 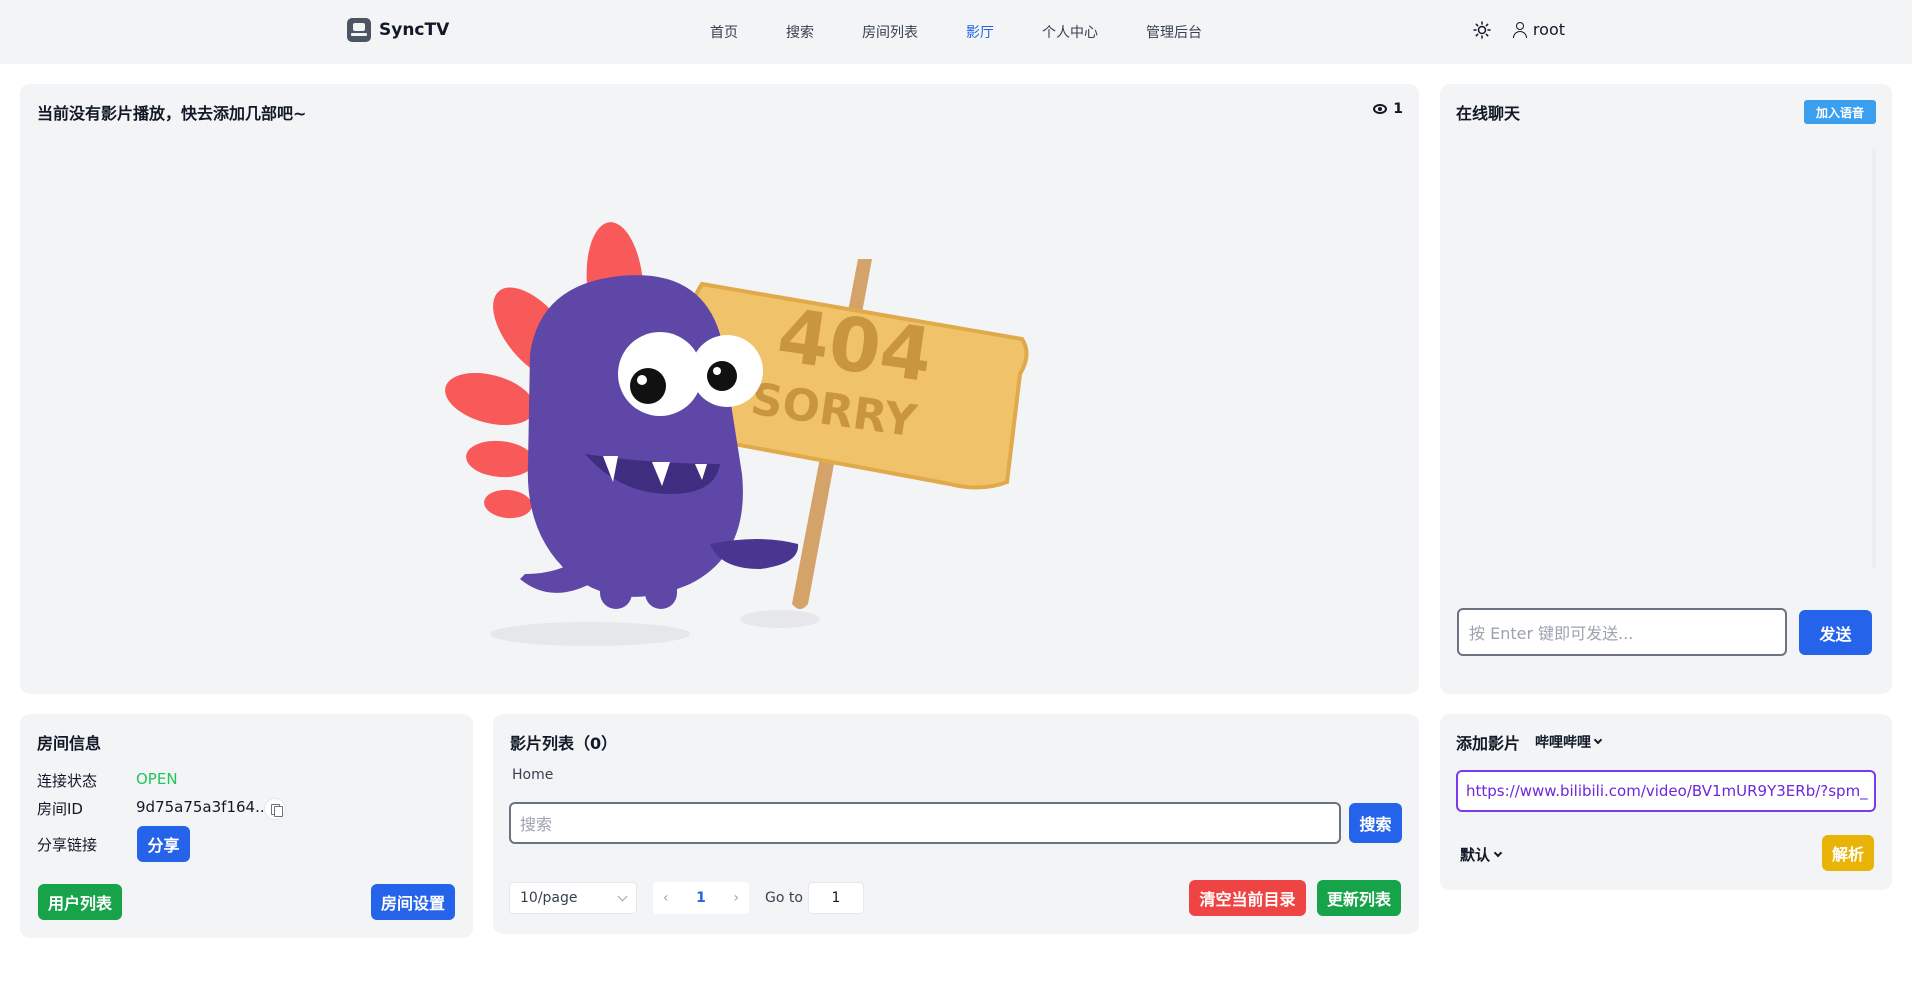 What do you see at coordinates (359, 30) in the screenshot?
I see `tv-logo-icon` at bounding box center [359, 30].